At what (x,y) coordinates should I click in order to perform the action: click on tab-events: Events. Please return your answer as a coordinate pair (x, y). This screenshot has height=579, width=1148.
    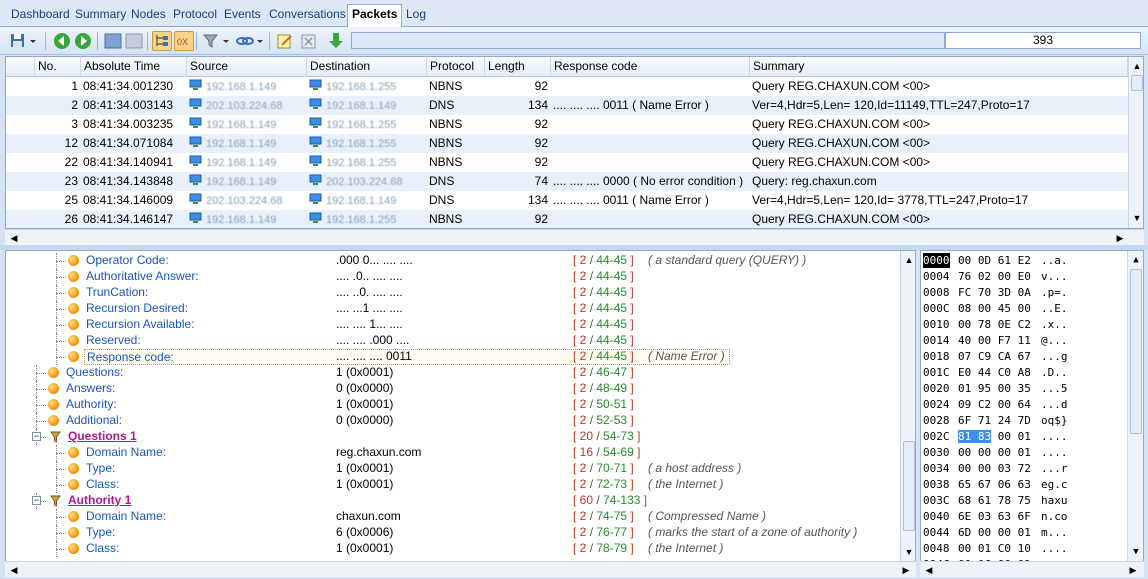
    Looking at the image, I should click on (242, 15).